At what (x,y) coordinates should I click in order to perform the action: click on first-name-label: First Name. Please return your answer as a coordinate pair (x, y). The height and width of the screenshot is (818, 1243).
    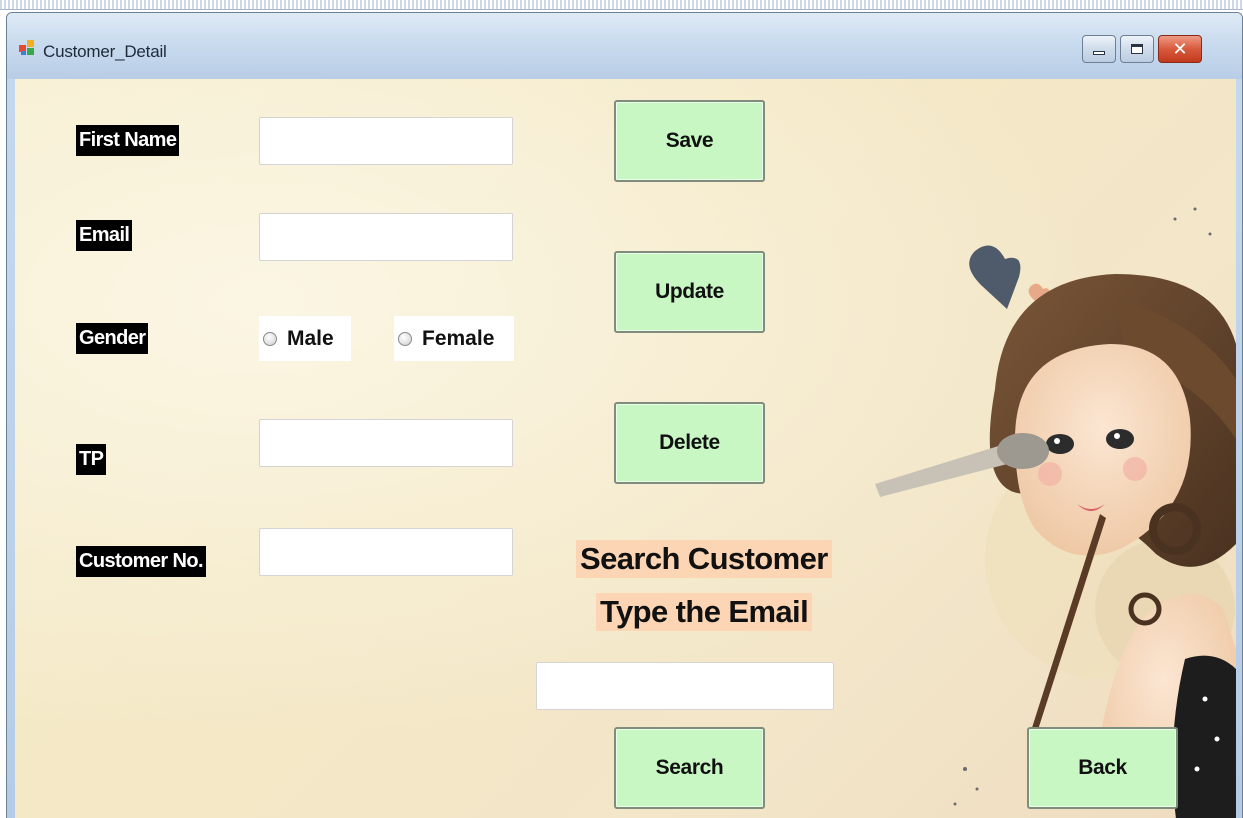
    Looking at the image, I should click on (128, 140).